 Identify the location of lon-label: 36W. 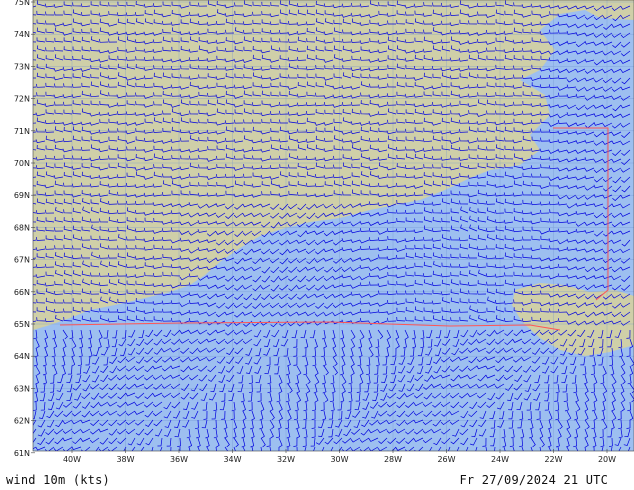
(179, 459).